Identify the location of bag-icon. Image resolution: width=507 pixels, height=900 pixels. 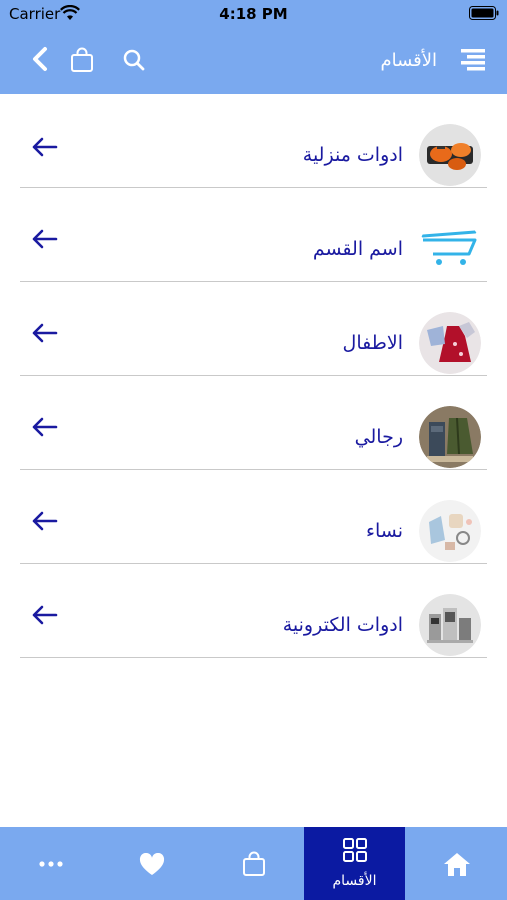
(253, 863).